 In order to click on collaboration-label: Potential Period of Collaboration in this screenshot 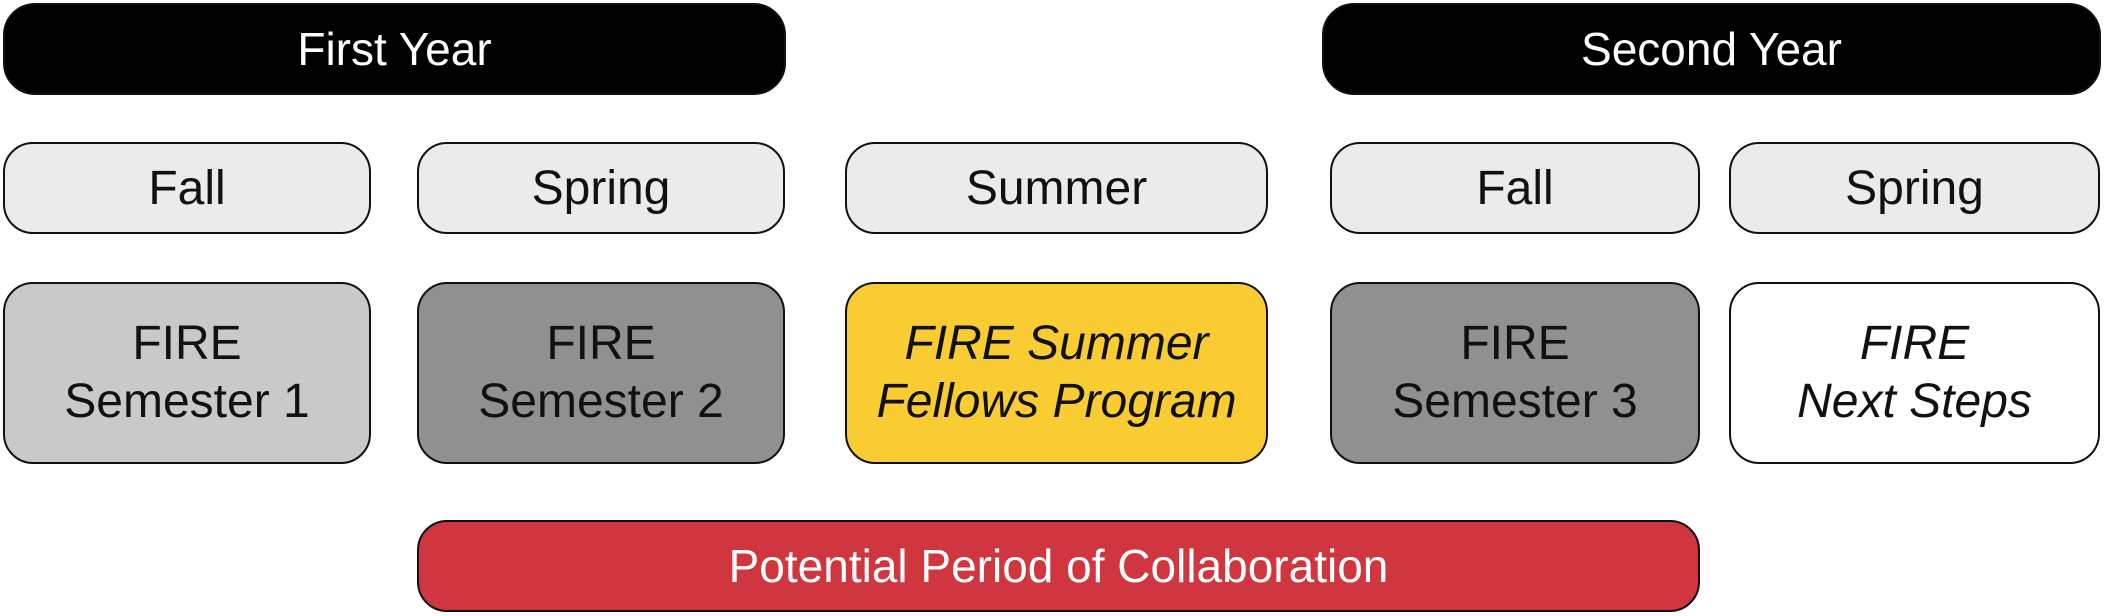, I will do `click(1058, 566)`.